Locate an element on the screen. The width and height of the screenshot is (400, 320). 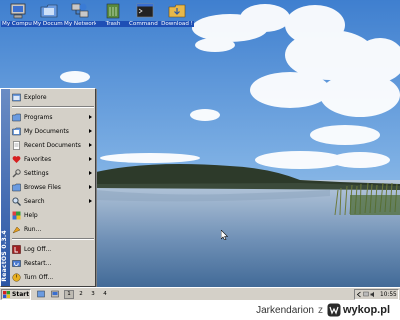
mouse-cursor-icon is located at coordinates (224, 235).